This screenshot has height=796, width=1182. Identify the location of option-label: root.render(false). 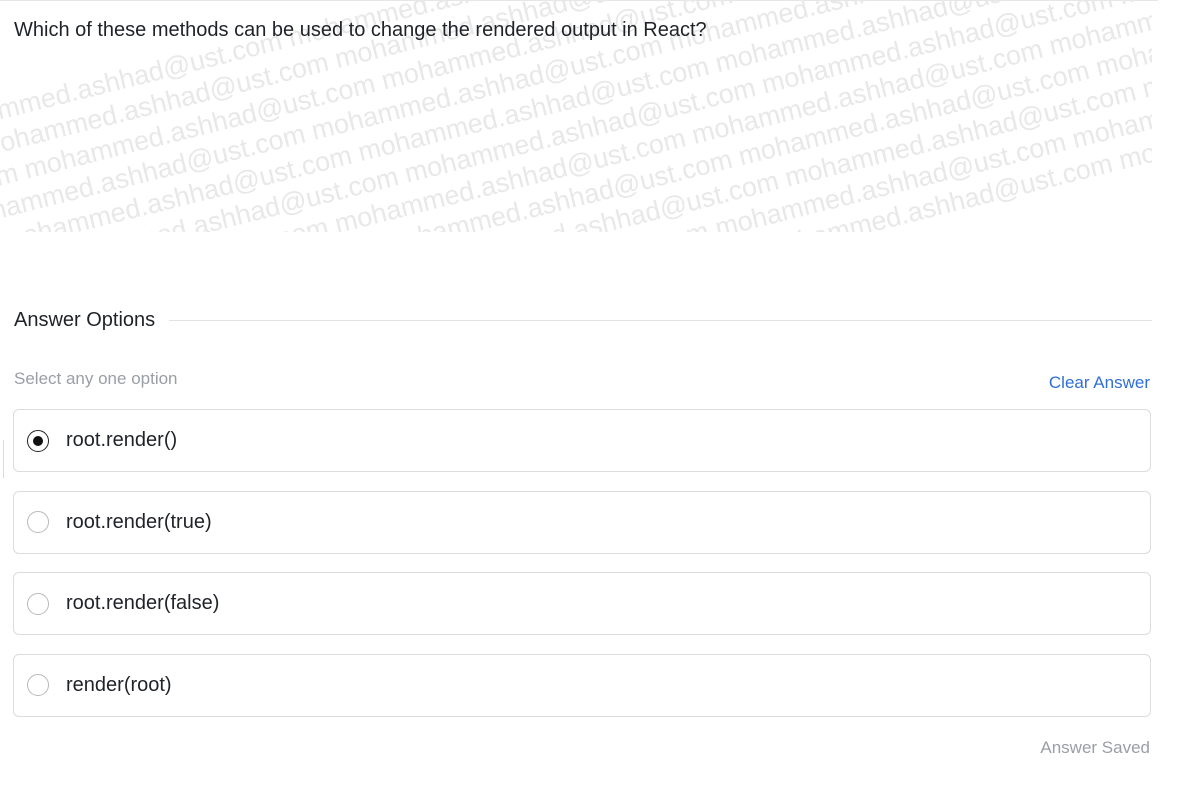
(143, 603).